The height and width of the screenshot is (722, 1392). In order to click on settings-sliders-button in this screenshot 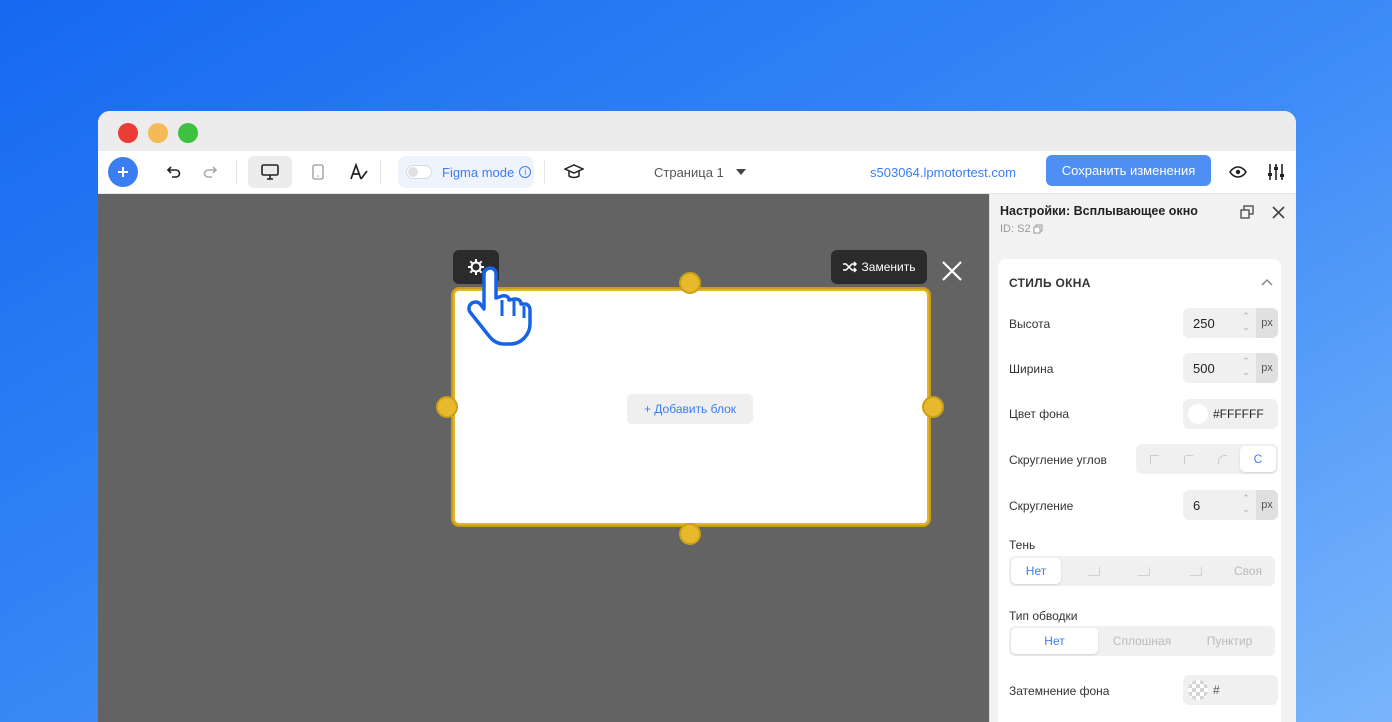, I will do `click(1276, 172)`.